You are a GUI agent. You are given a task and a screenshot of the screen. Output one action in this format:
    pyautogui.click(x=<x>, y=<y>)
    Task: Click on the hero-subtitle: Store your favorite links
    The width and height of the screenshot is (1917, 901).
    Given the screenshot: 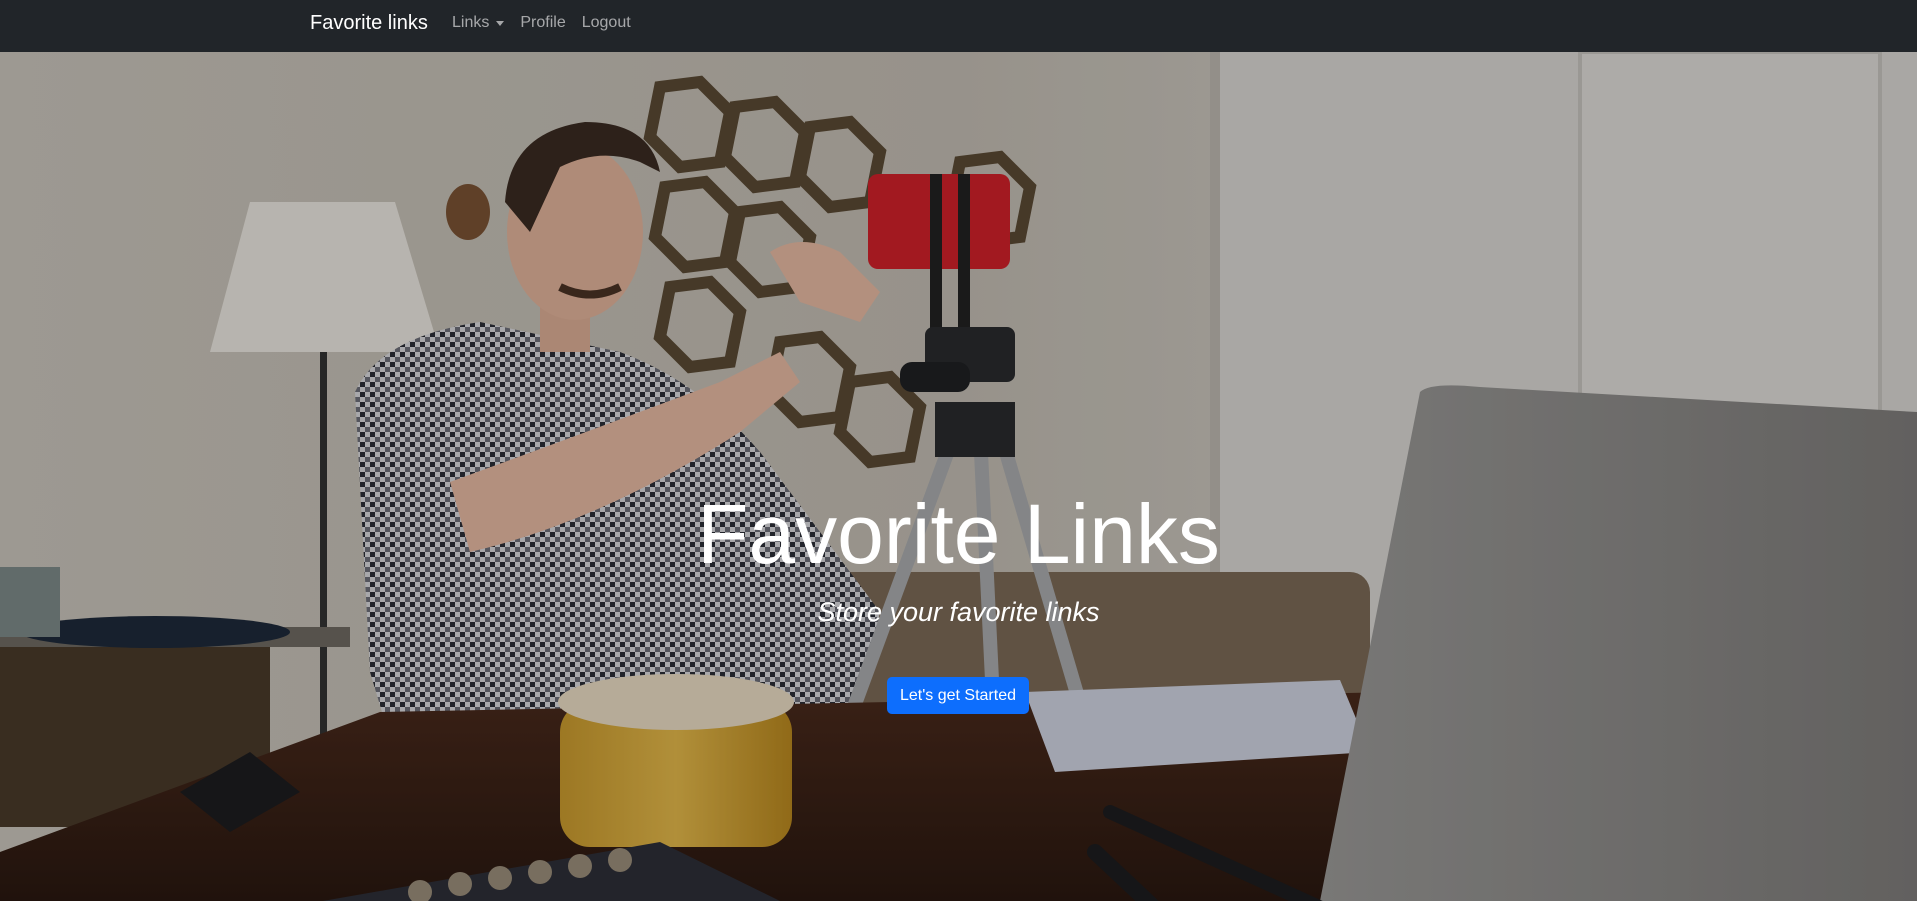 What is the action you would take?
    pyautogui.click(x=958, y=612)
    